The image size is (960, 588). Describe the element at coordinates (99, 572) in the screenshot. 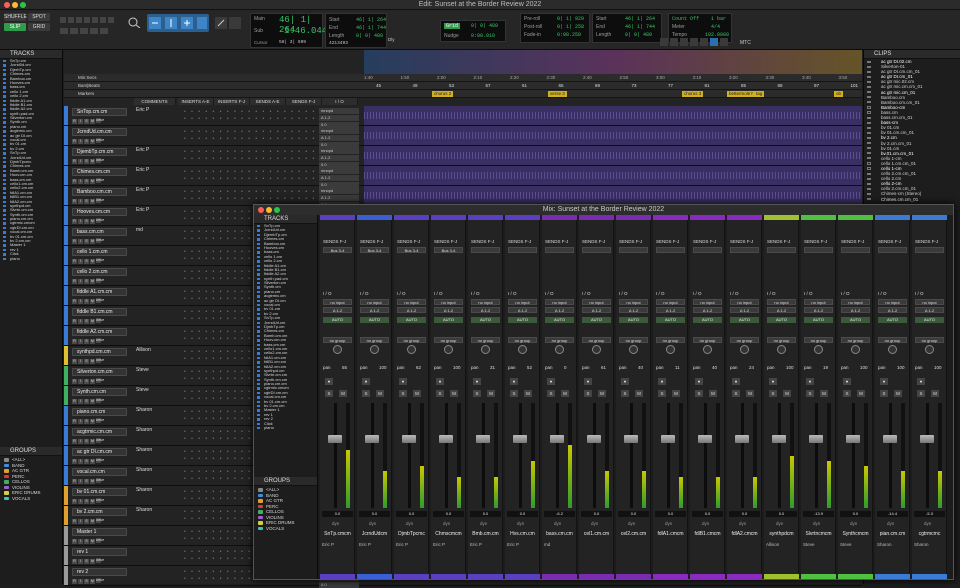

I see `track-name-field: rev 2` at that location.